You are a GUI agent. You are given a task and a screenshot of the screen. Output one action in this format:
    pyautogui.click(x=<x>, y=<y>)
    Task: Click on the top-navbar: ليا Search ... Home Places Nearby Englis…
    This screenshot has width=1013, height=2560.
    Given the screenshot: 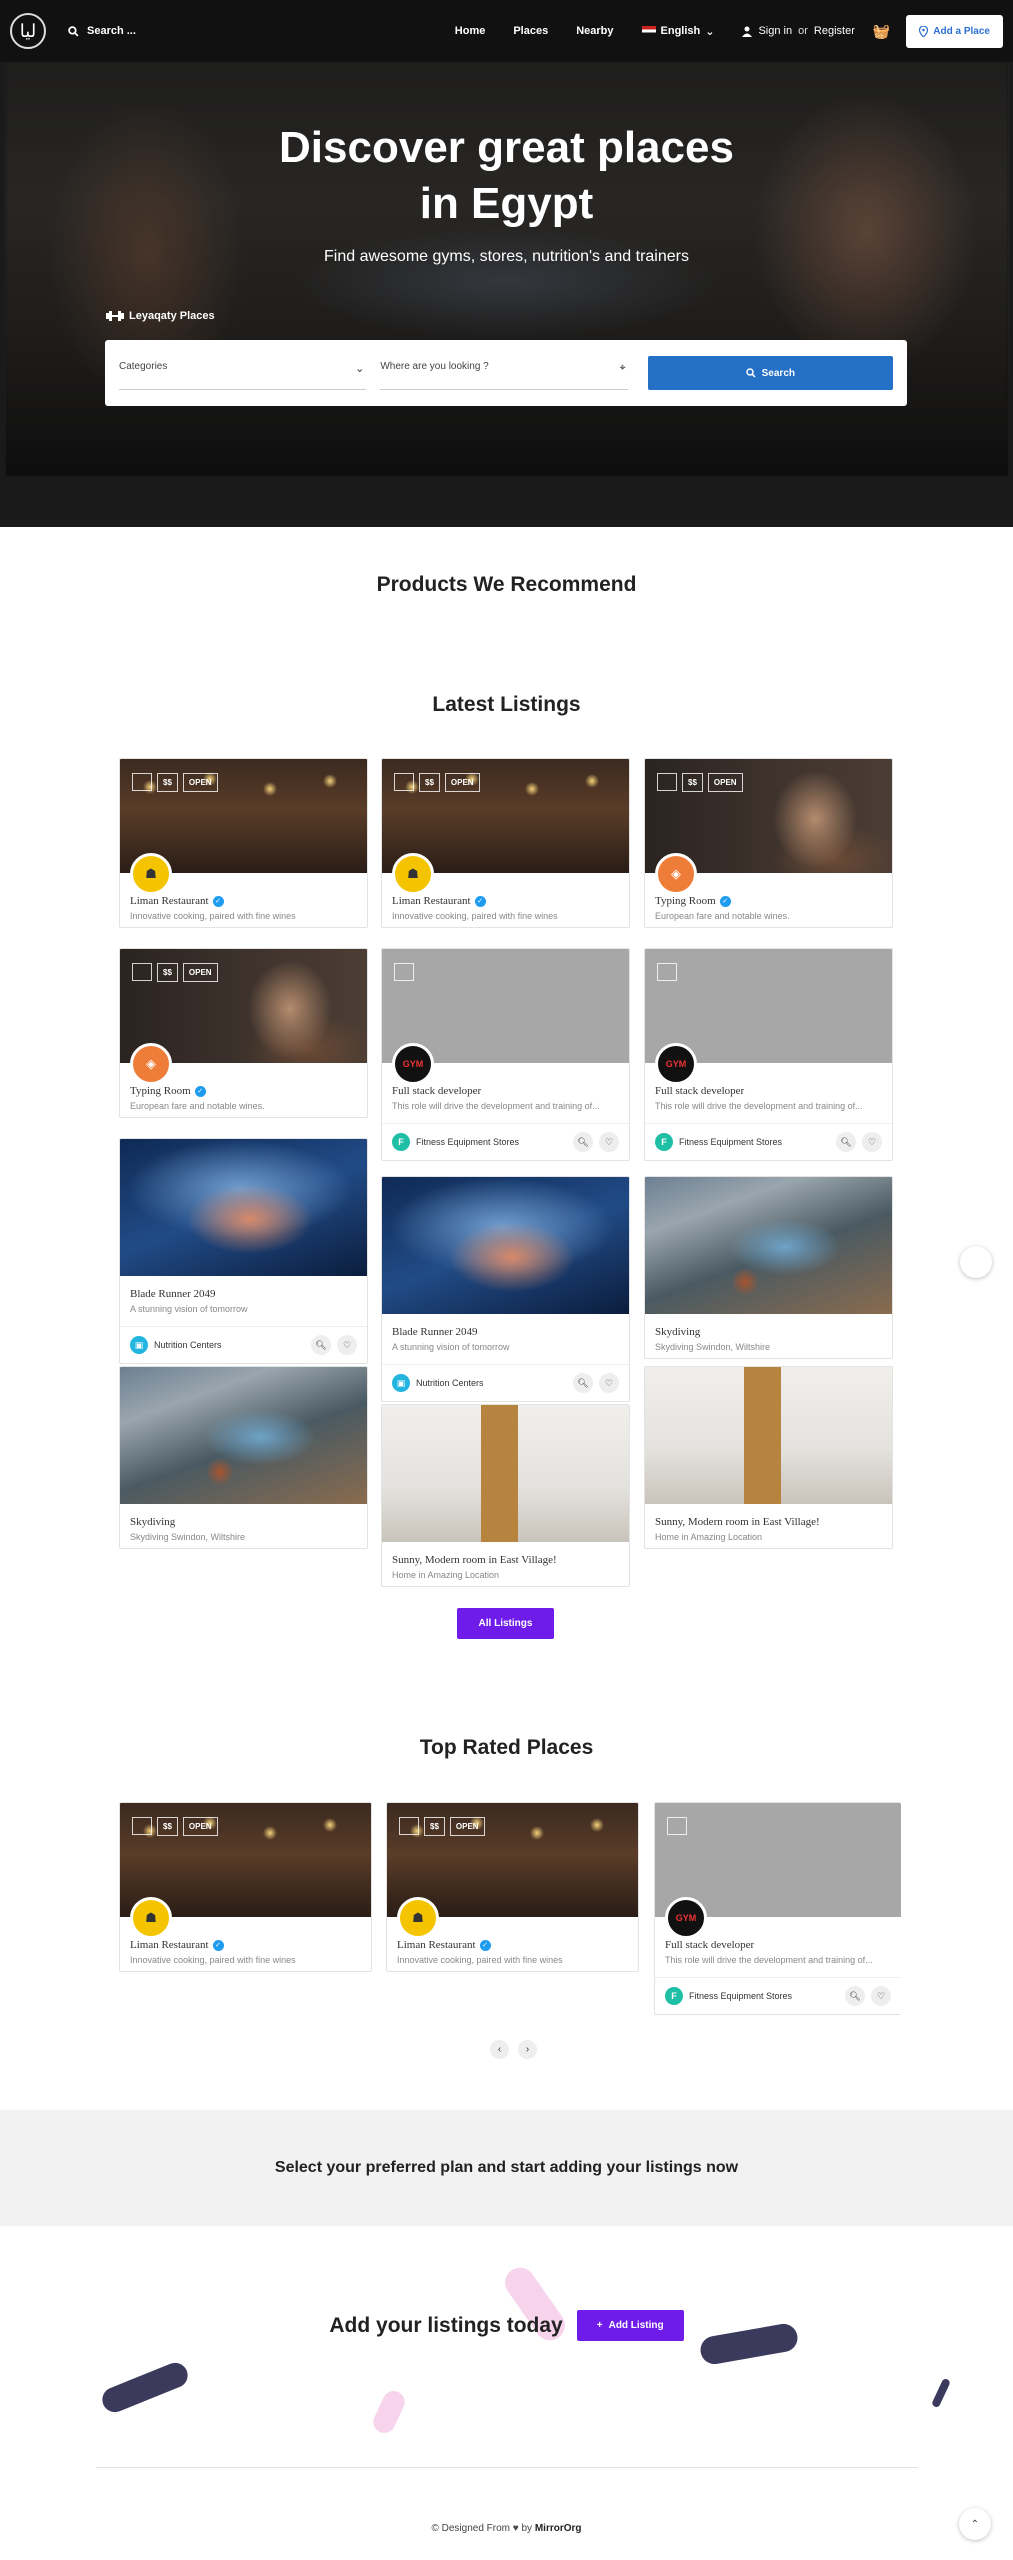 What is the action you would take?
    pyautogui.click(x=506, y=31)
    